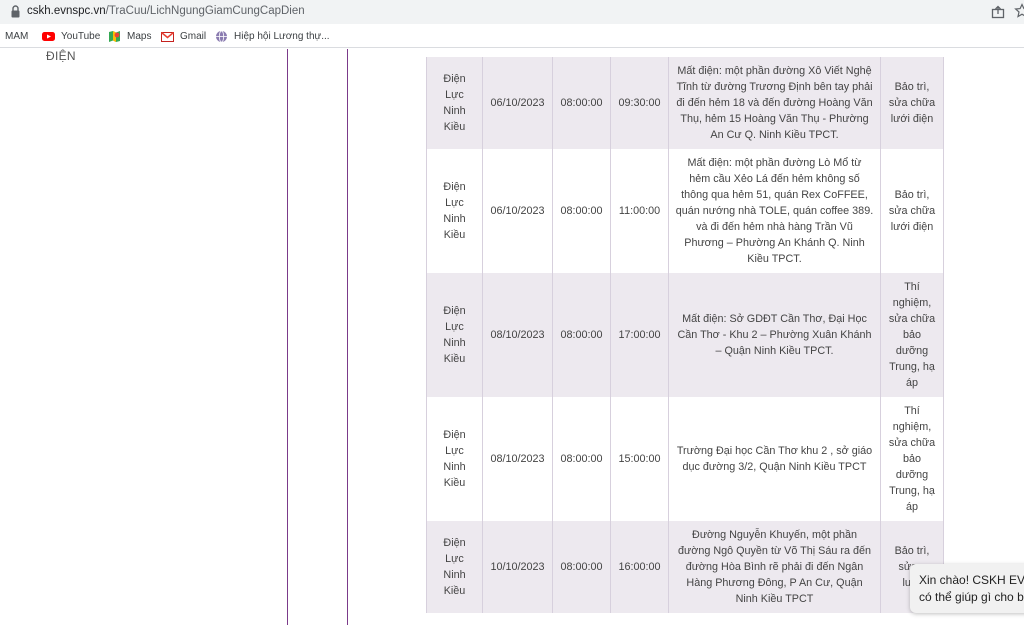  I want to click on bookmark-label: YouTube, so click(81, 36).